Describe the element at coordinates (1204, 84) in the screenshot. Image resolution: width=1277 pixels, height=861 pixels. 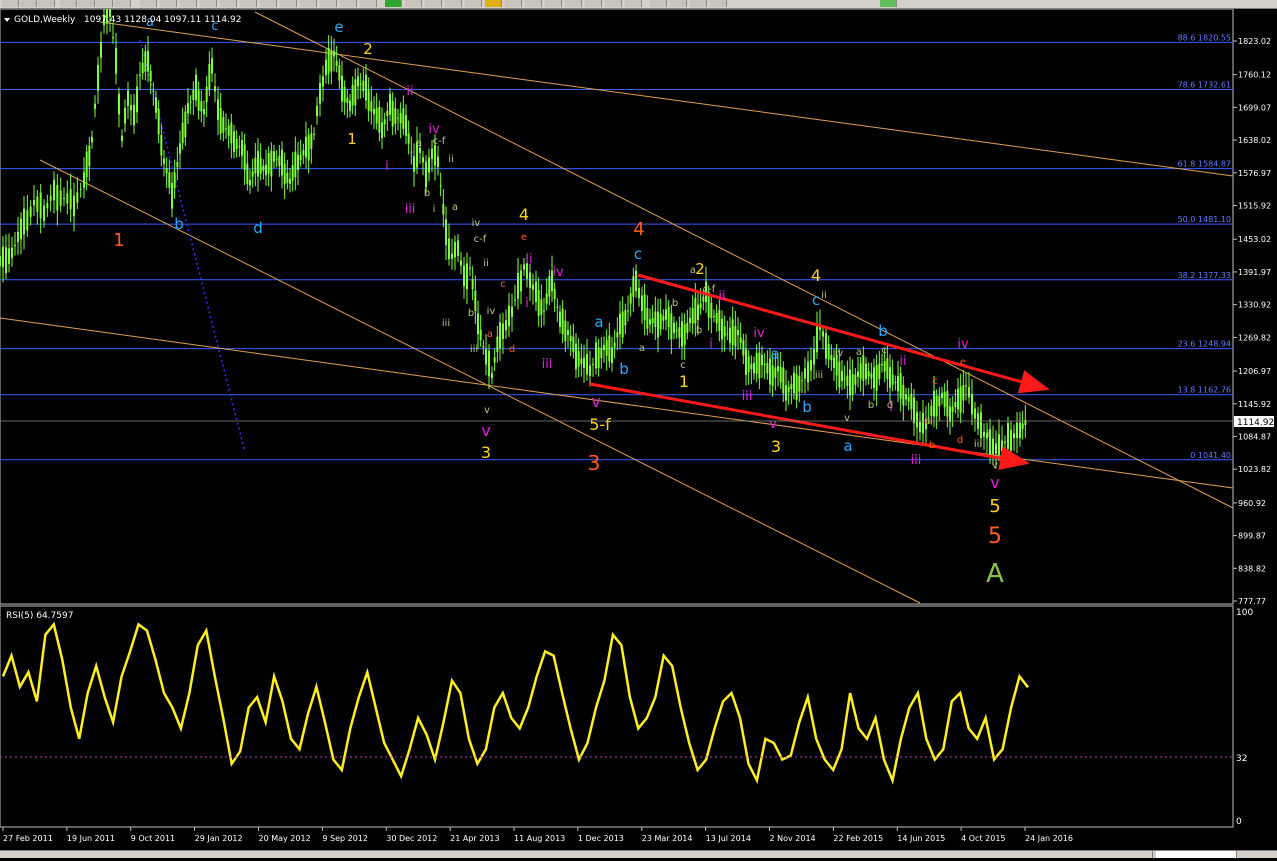
I see `fib-label: 78.6 1732.61` at that location.